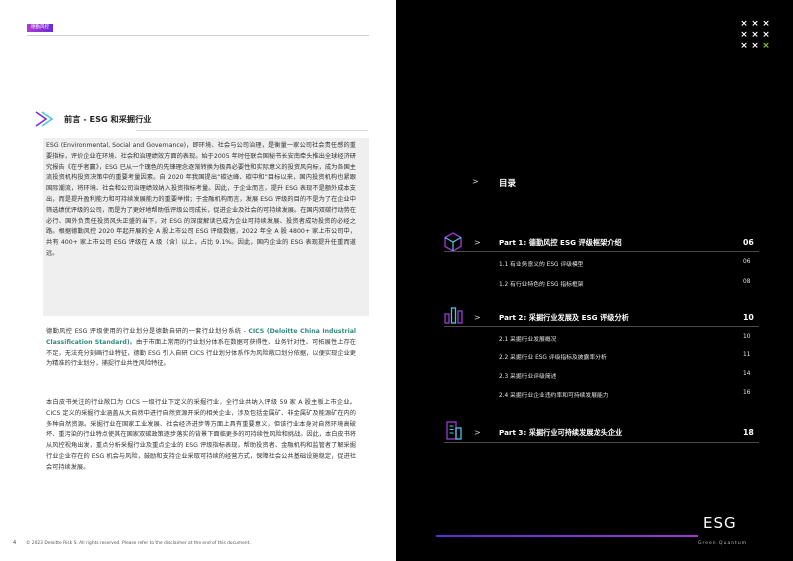  What do you see at coordinates (720, 523) in the screenshot?
I see `esg-logo: ESG` at bounding box center [720, 523].